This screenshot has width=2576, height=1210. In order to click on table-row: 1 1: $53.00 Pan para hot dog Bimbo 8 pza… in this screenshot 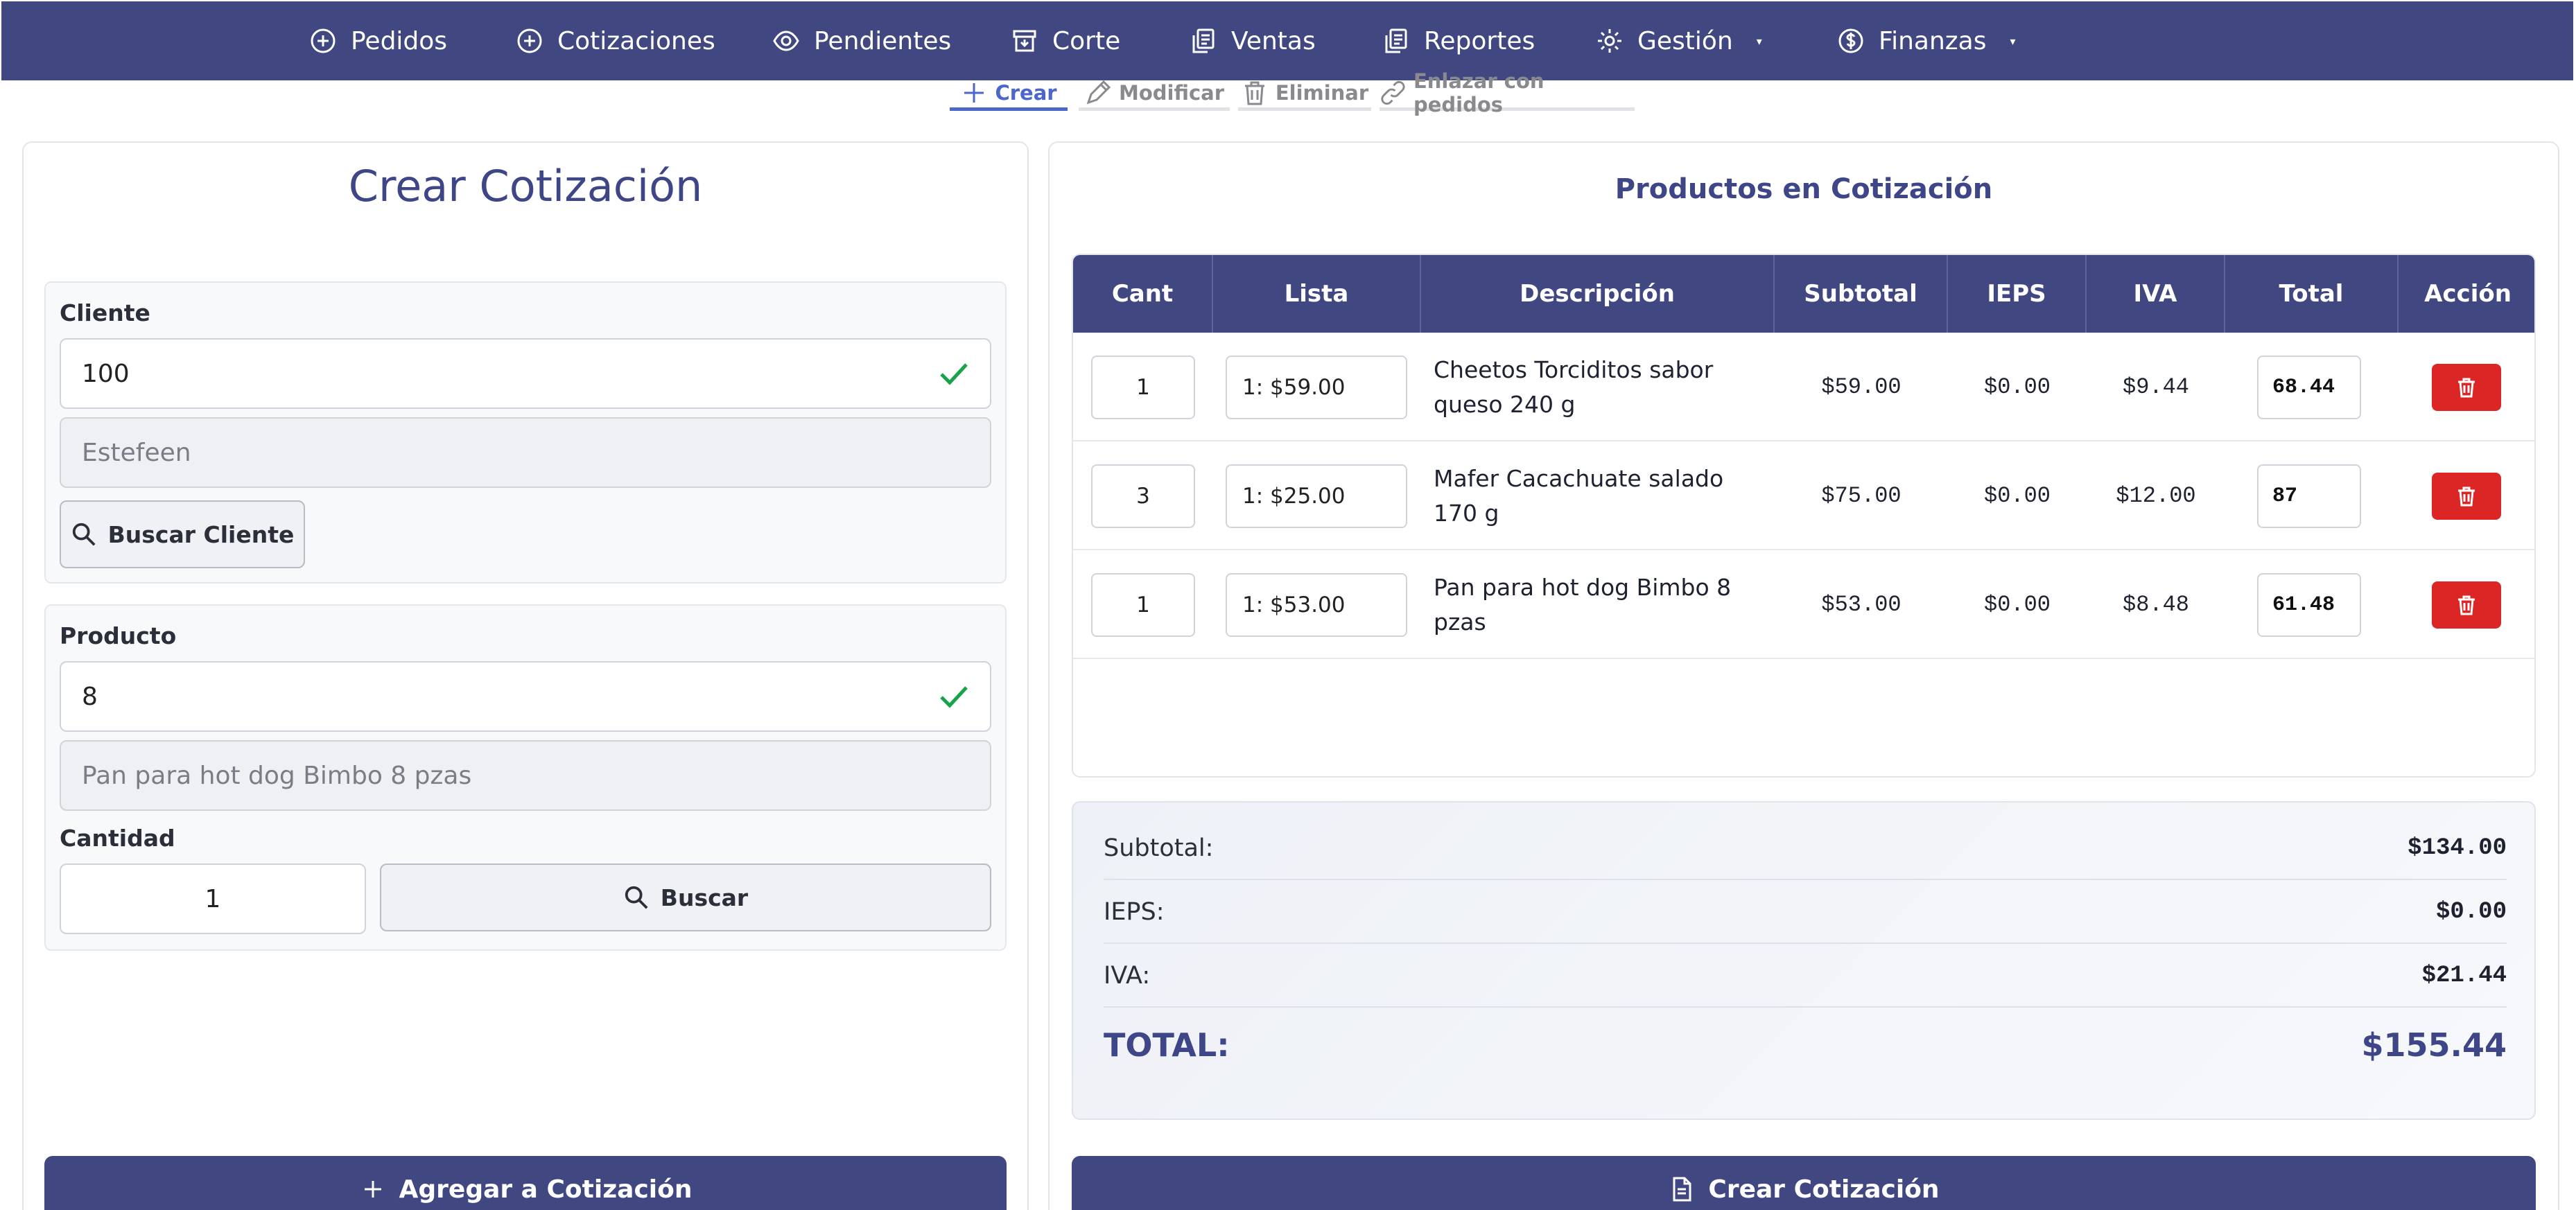, I will do `click(1803, 604)`.